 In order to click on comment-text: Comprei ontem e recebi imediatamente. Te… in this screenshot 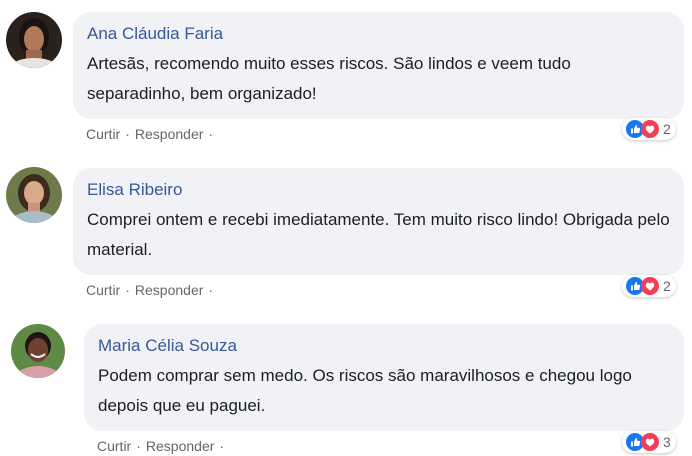, I will do `click(378, 234)`.